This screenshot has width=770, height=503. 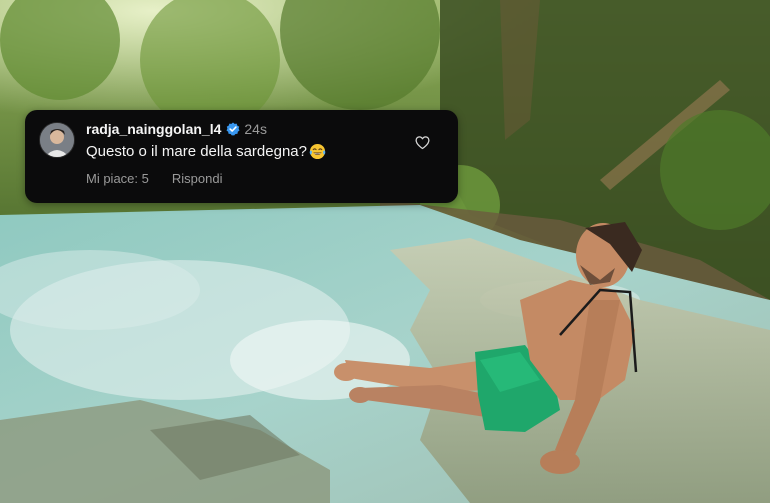 What do you see at coordinates (153, 129) in the screenshot?
I see `comment-username: radja_nainggolan_l4` at bounding box center [153, 129].